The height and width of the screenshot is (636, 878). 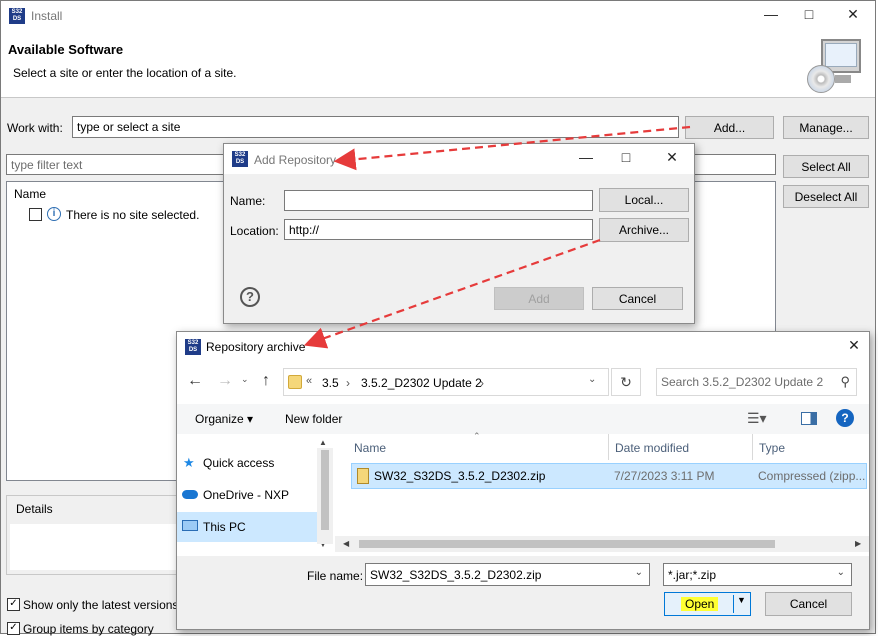 What do you see at coordinates (266, 381) in the screenshot?
I see `up-arrow-icon: ↑` at bounding box center [266, 381].